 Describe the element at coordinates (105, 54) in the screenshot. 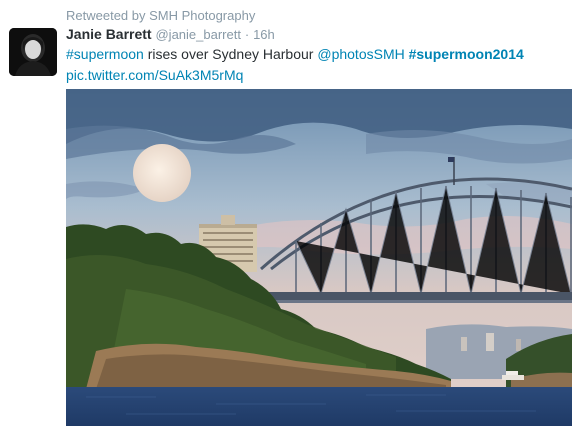

I see `hashtag-supermoon: #supermoon` at that location.